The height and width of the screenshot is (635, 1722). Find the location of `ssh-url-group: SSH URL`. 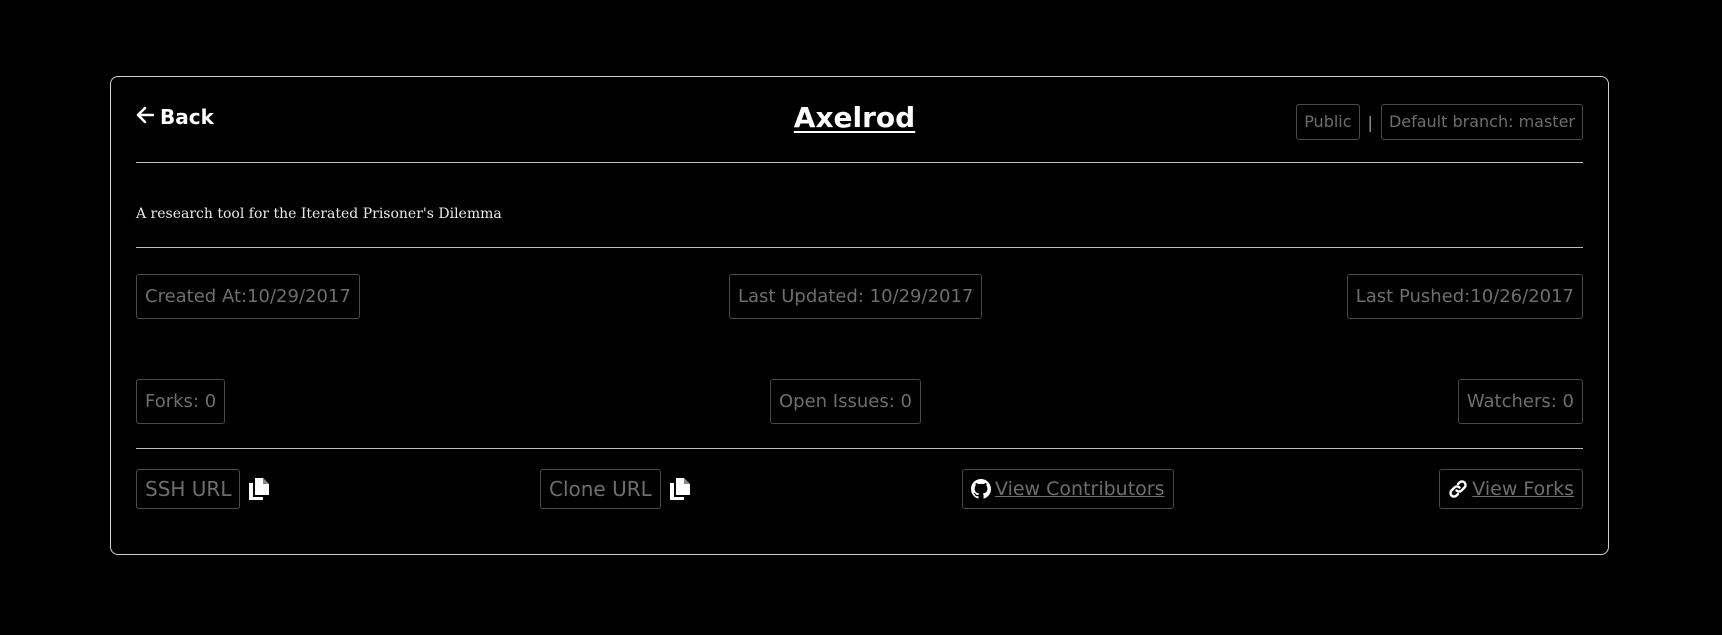

ssh-url-group: SSH URL is located at coordinates (203, 489).